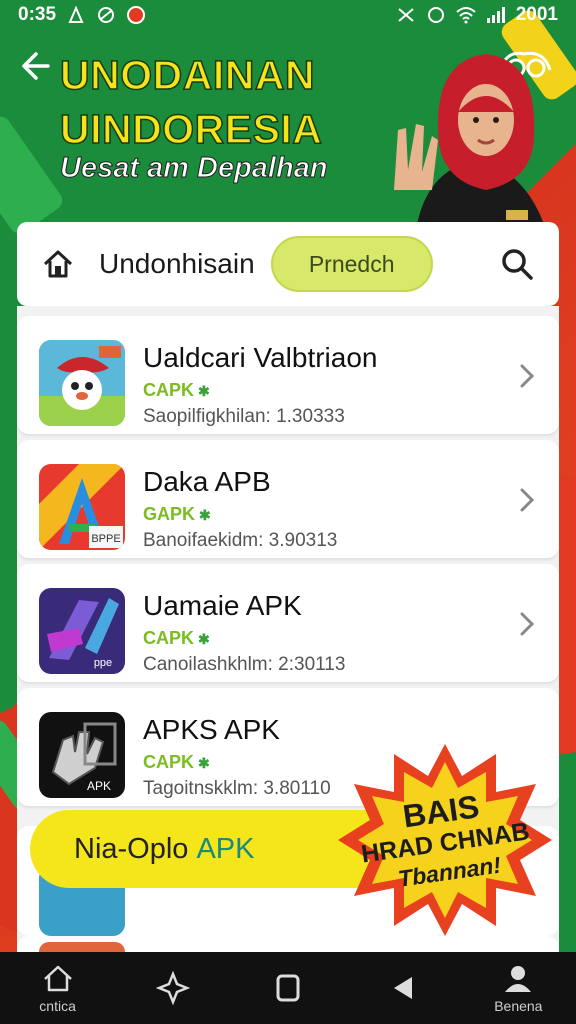  What do you see at coordinates (288, 15) in the screenshot?
I see `status-bar: 0:35 2001` at bounding box center [288, 15].